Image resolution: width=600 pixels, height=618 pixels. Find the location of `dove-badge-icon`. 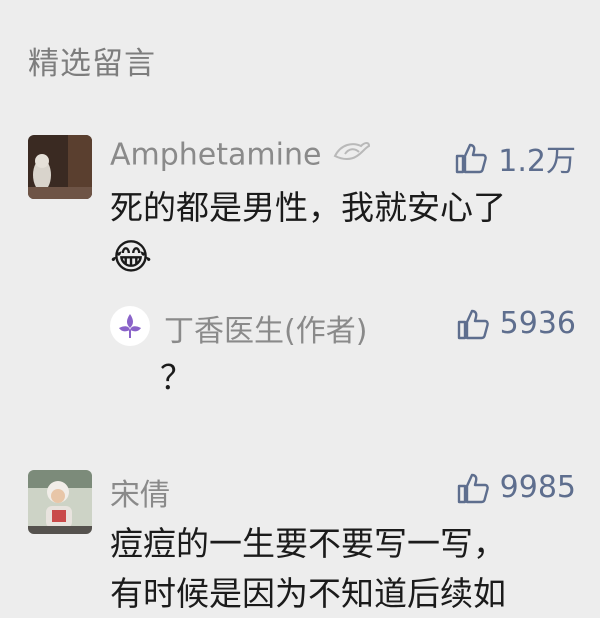

dove-badge-icon is located at coordinates (351, 156).